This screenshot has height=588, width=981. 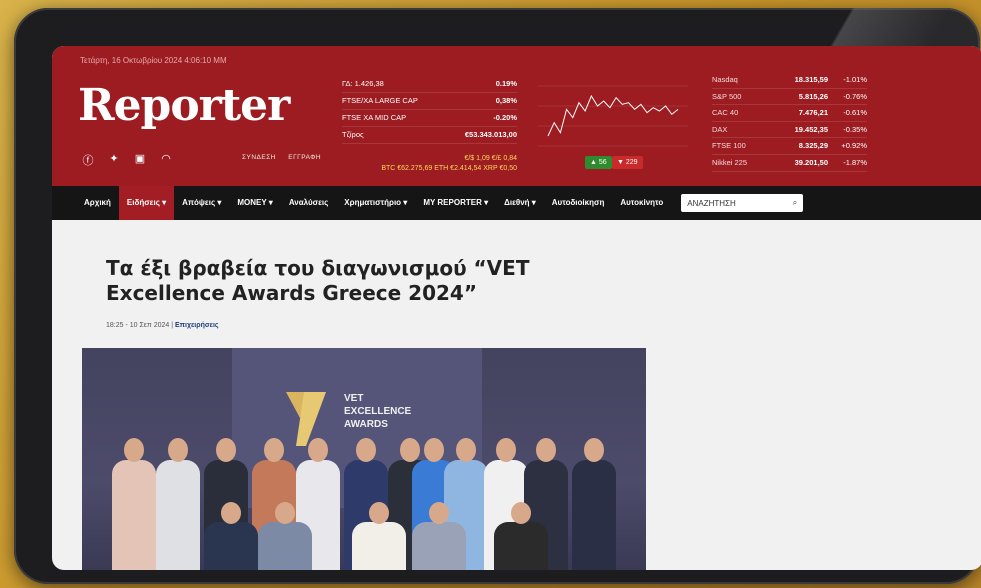 What do you see at coordinates (598, 162) in the screenshot?
I see `advancers-badge: ▲ 56` at bounding box center [598, 162].